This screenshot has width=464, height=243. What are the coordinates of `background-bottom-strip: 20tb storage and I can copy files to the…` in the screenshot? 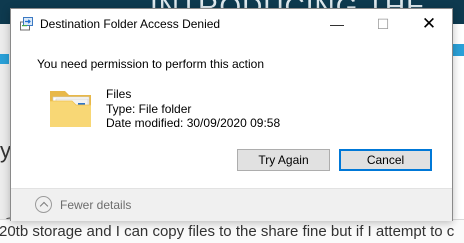 It's located at (232, 231).